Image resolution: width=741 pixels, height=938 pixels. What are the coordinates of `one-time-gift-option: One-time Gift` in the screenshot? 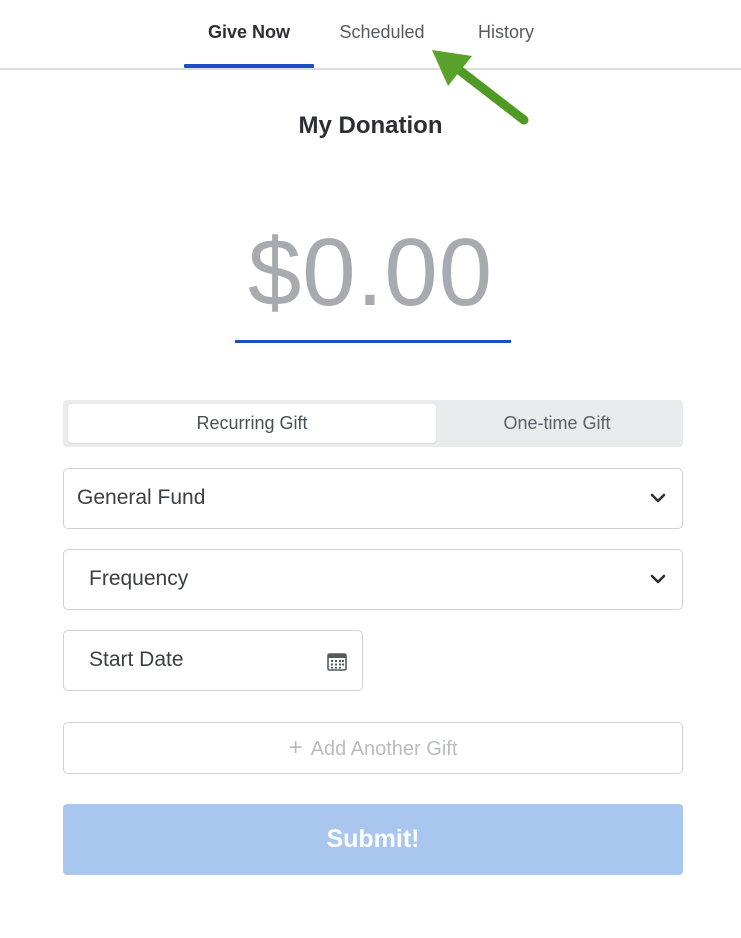 It's located at (557, 423).